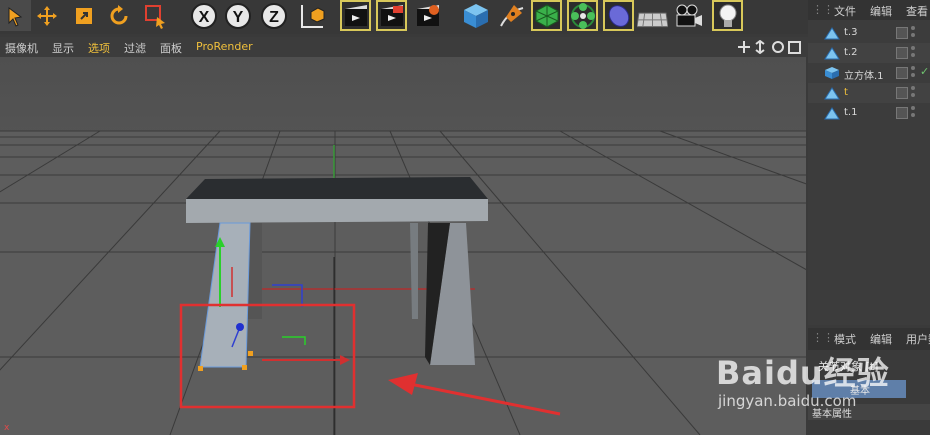  I want to click on object-row-cube: 立方体.1 ✓, so click(869, 73).